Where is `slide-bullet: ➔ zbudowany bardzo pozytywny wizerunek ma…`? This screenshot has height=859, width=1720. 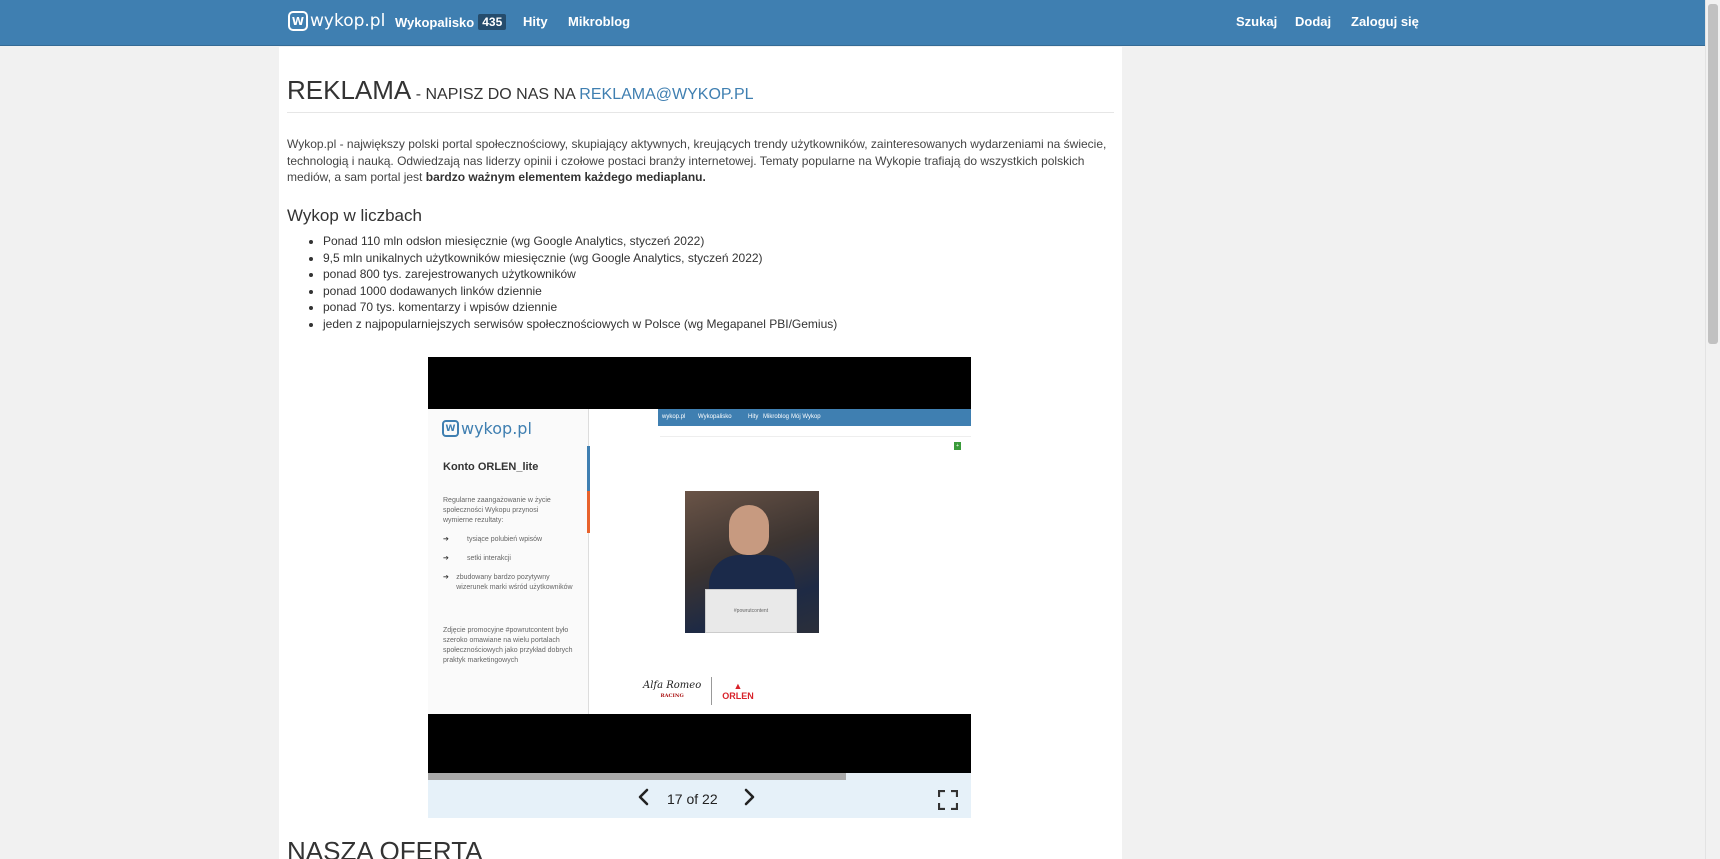 slide-bullet: ➔ zbudowany bardzo pozytywny wizerunek ma… is located at coordinates (508, 583).